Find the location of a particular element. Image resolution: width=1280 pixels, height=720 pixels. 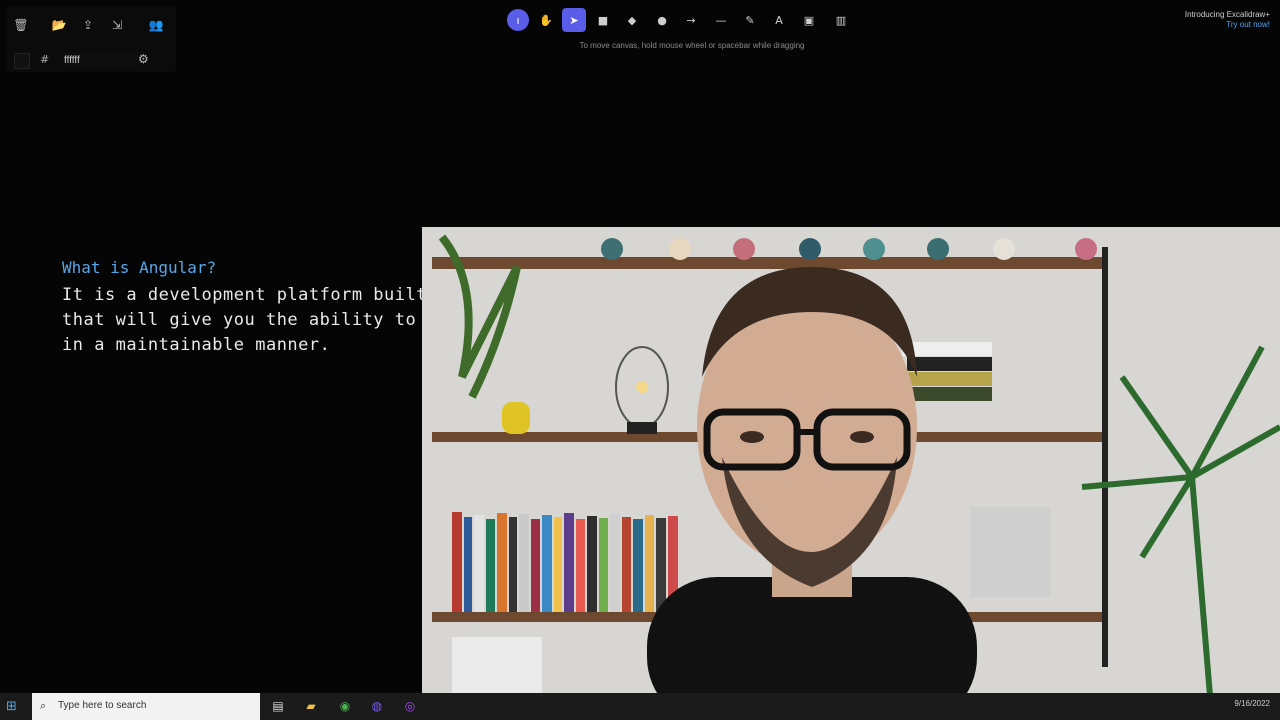

shape-toolbar: ı ✋ ➤ ■ ◆ ● → — ✎ A ▣ ▥ is located at coordinates (680, 19).